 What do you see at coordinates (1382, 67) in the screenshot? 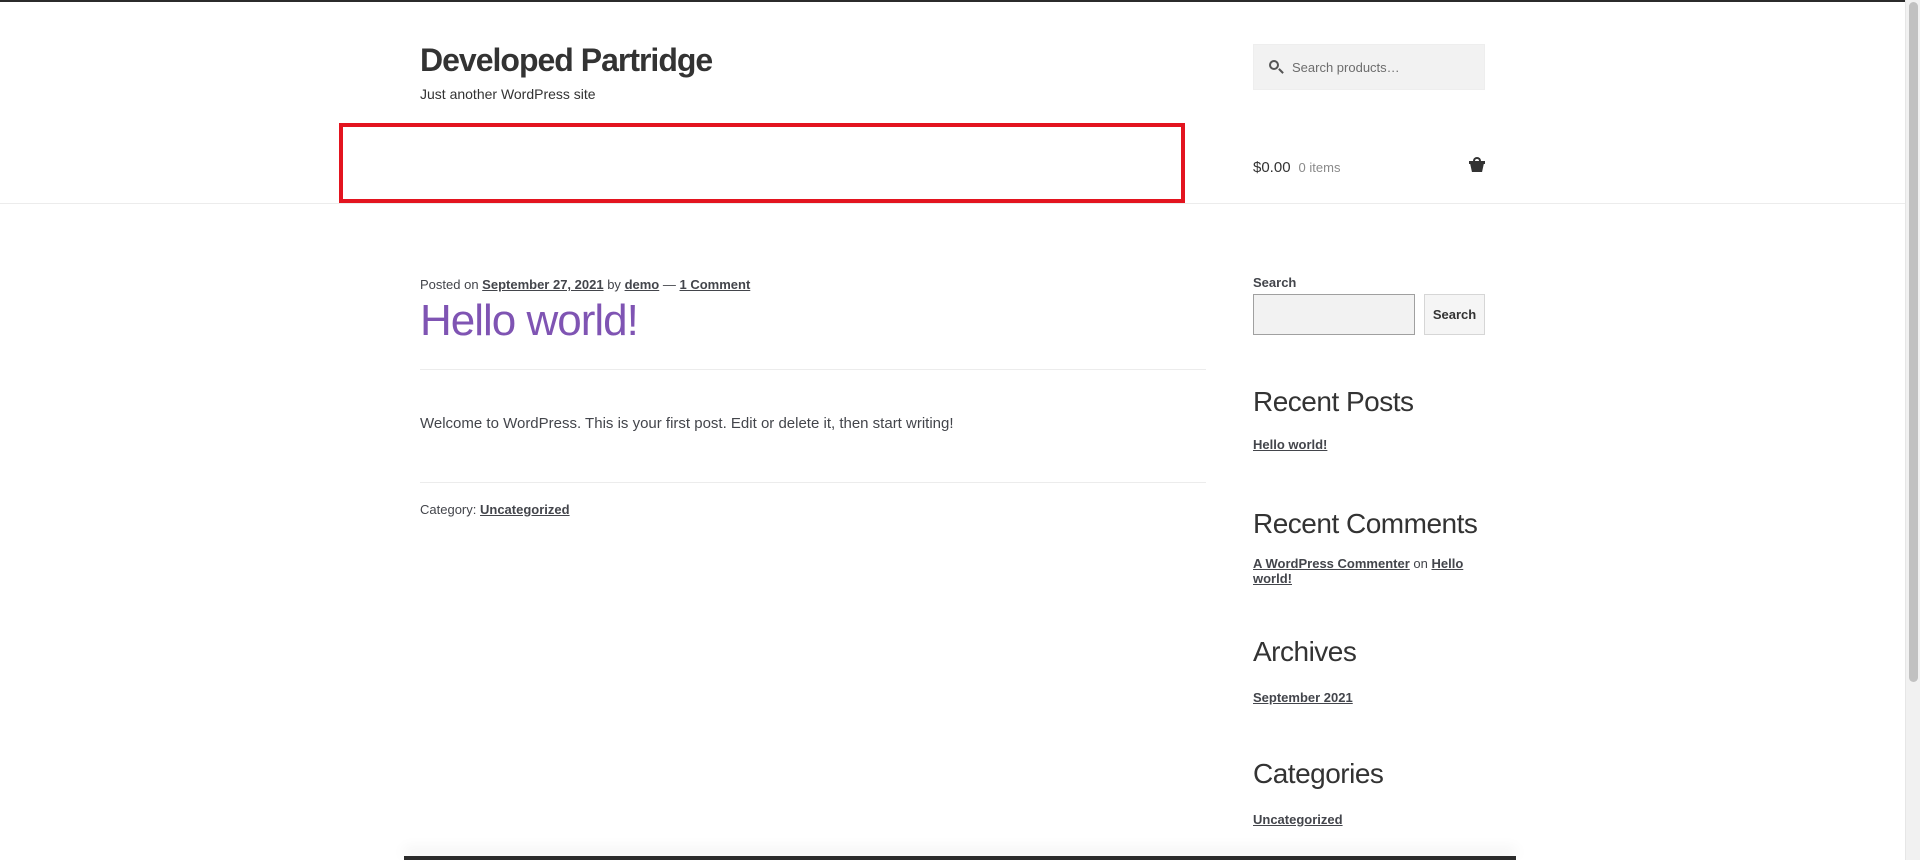
I see `product-search-input` at bounding box center [1382, 67].